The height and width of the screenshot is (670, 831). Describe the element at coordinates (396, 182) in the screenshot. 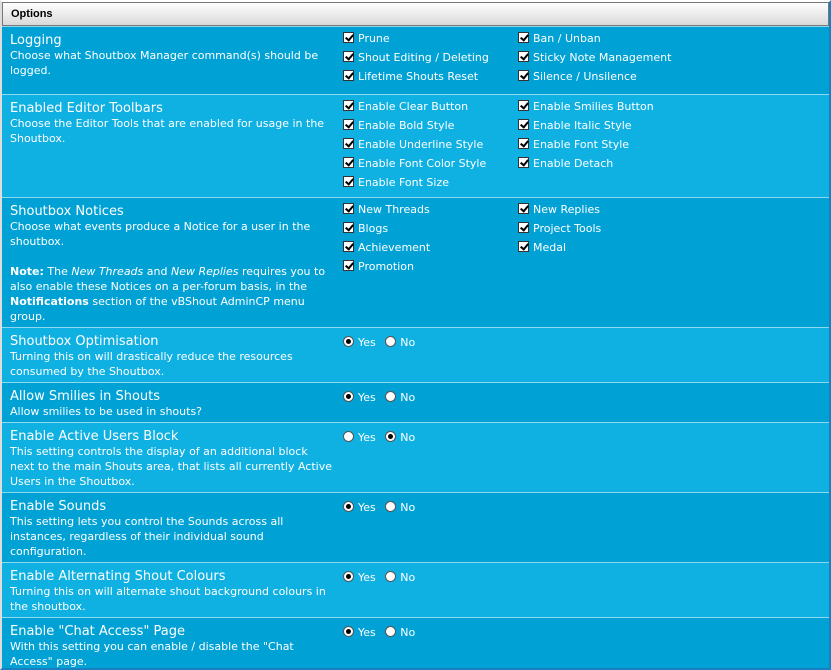

I see `checkbox-font-size: Enable Font Size` at that location.